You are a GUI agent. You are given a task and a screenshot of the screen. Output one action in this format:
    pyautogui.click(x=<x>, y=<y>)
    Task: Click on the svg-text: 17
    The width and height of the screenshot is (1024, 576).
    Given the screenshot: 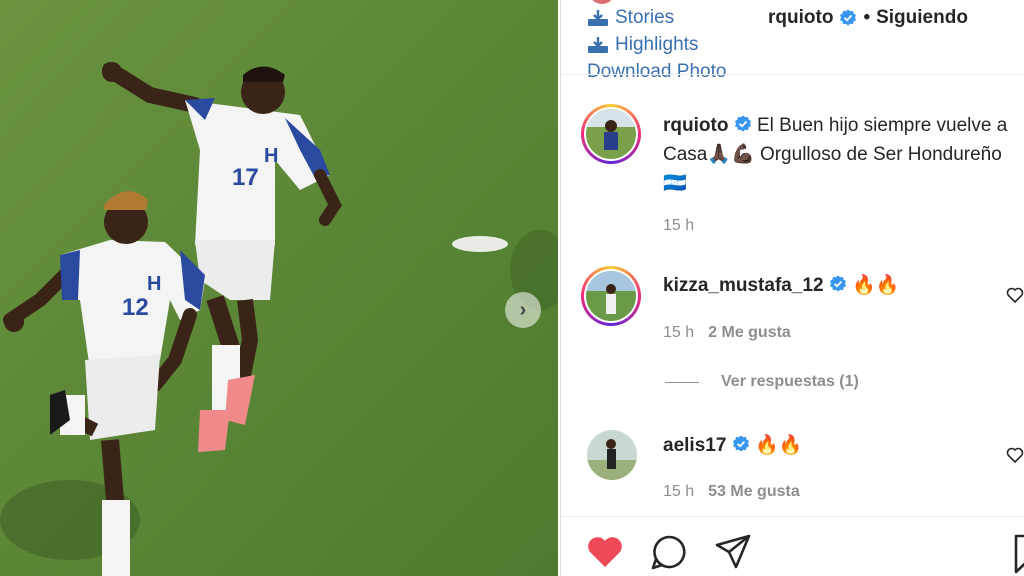 What is the action you would take?
    pyautogui.click(x=245, y=177)
    